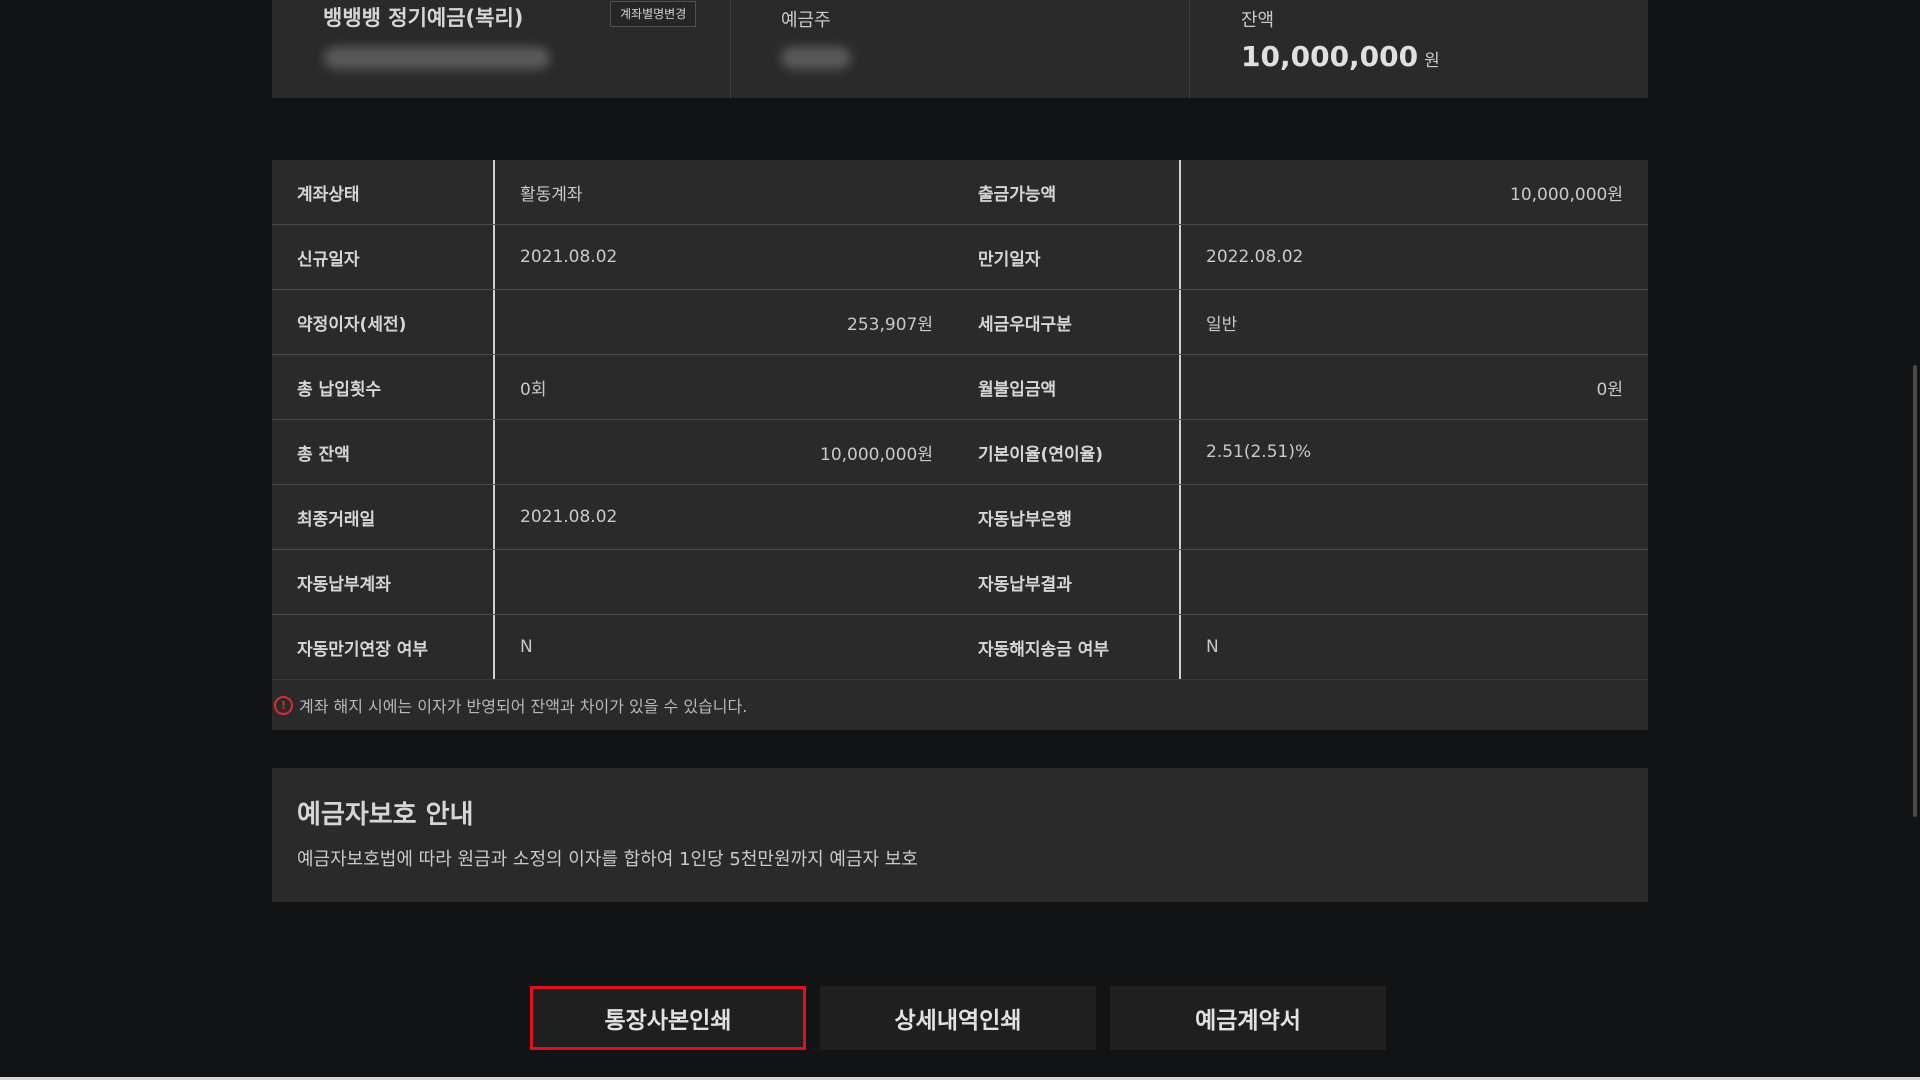  What do you see at coordinates (668, 1018) in the screenshot?
I see `print-passbook-button: 통장사본인쇄` at bounding box center [668, 1018].